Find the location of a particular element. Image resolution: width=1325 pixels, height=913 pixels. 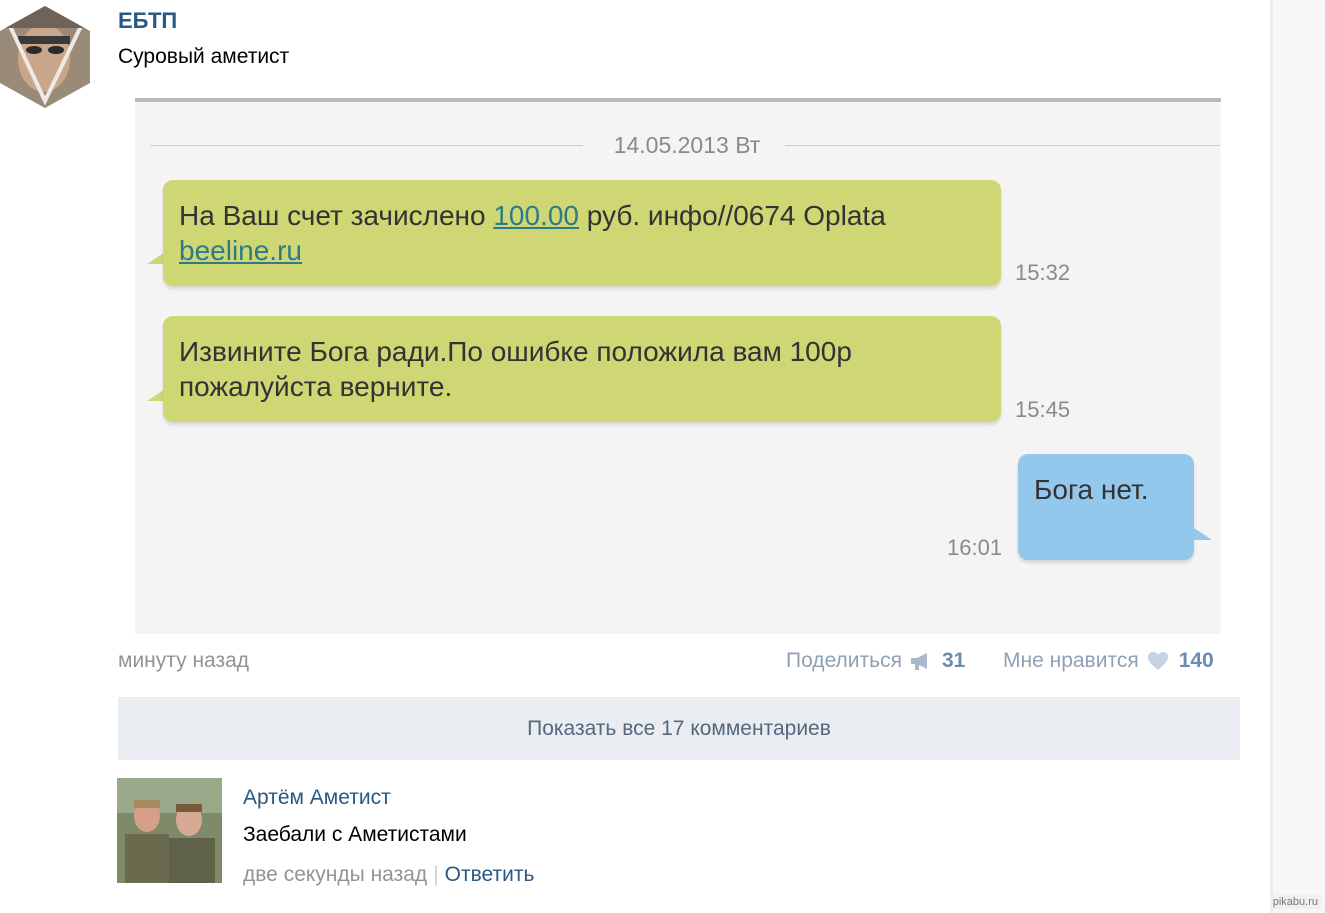

message-time: 15:45 is located at coordinates (1043, 409).